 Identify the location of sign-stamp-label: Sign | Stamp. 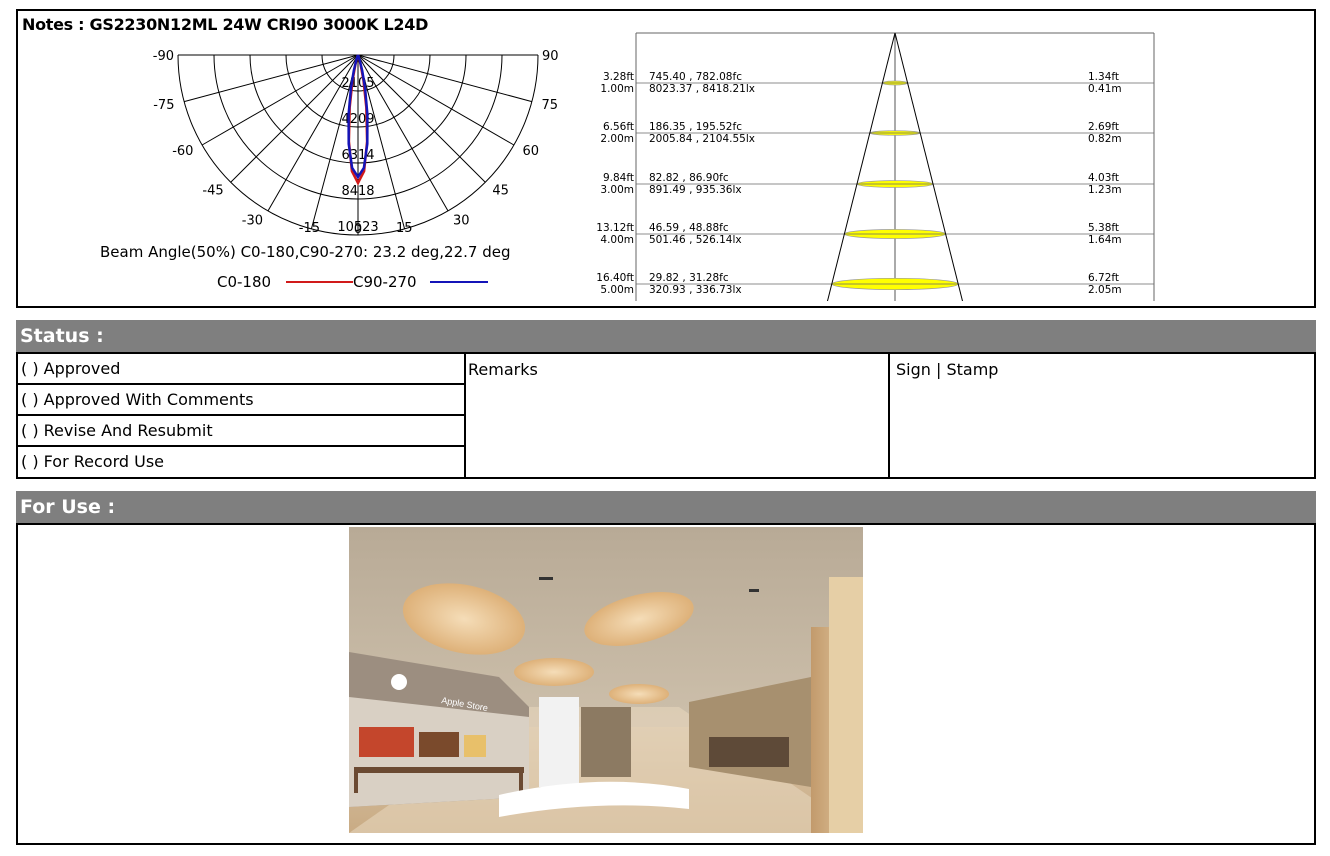
(947, 369).